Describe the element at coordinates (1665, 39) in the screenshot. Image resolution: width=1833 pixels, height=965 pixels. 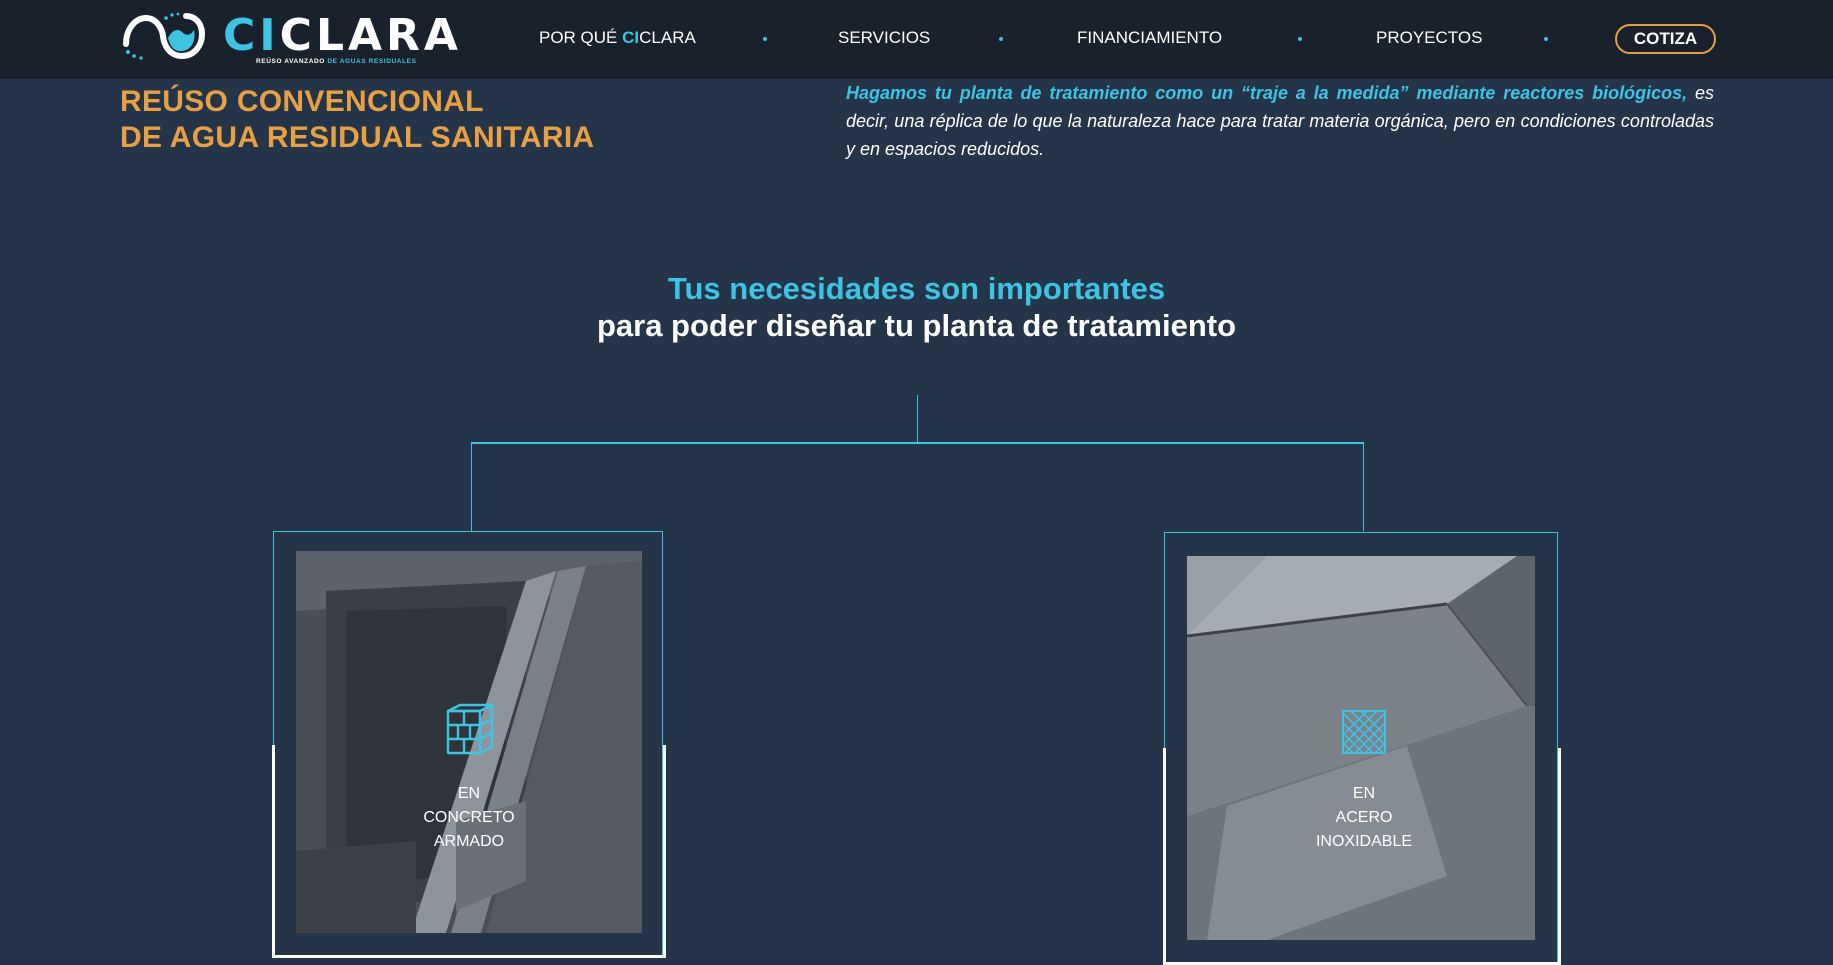
I see `cotiza-button: COTIZA` at that location.